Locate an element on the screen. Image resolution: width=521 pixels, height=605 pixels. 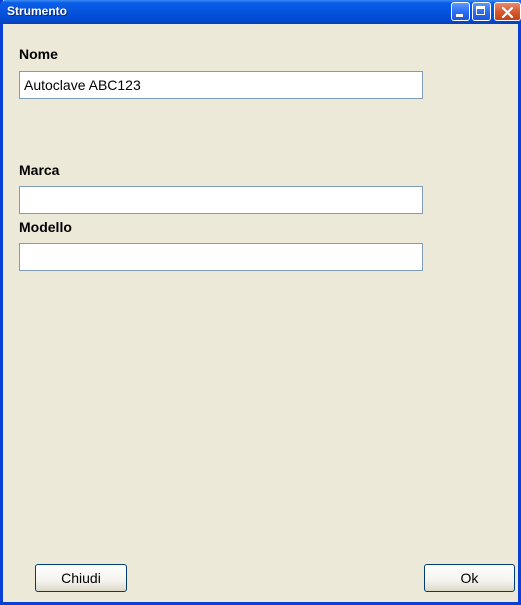
window-title: Strumento is located at coordinates (37, 11).